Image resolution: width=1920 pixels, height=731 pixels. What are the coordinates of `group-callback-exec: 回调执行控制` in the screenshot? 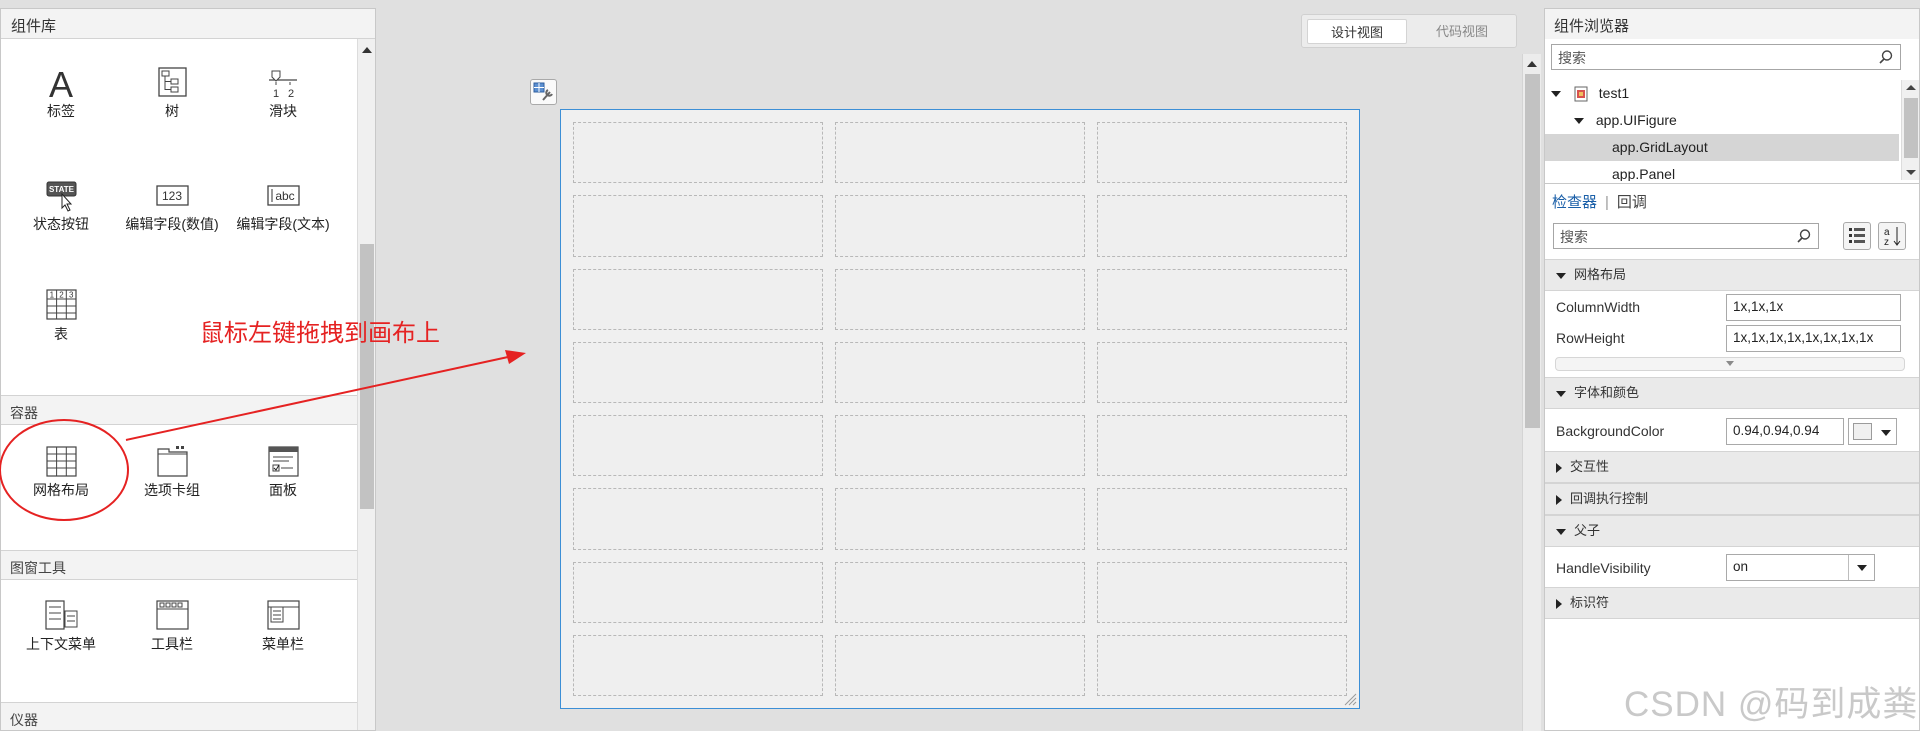 It's located at (1732, 499).